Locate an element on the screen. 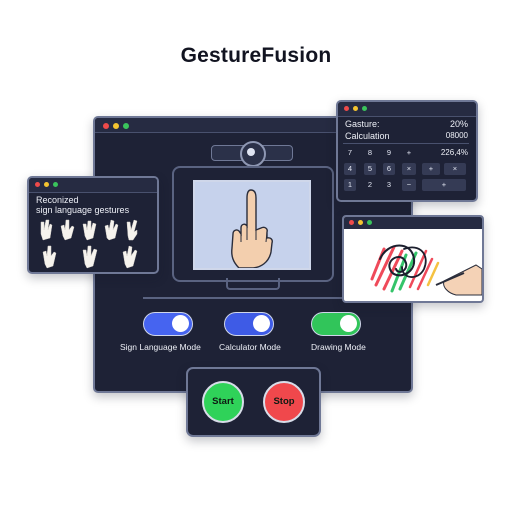  key-7: 7 is located at coordinates (350, 153).